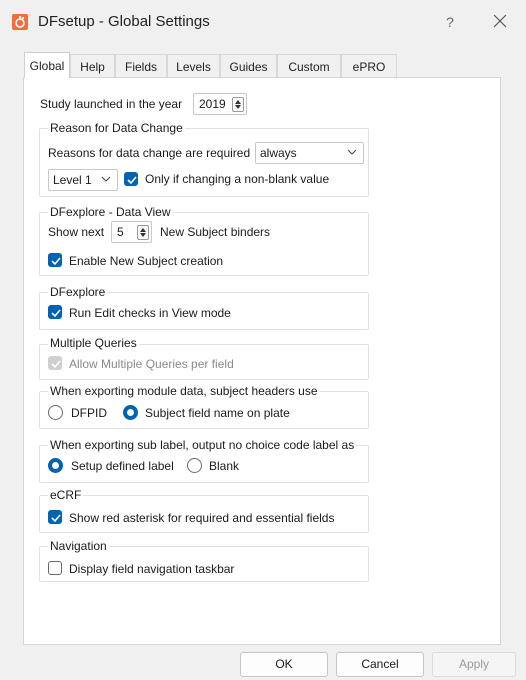  Describe the element at coordinates (124, 21) in the screenshot. I see `window-title: DFsetup - Global Settings` at that location.